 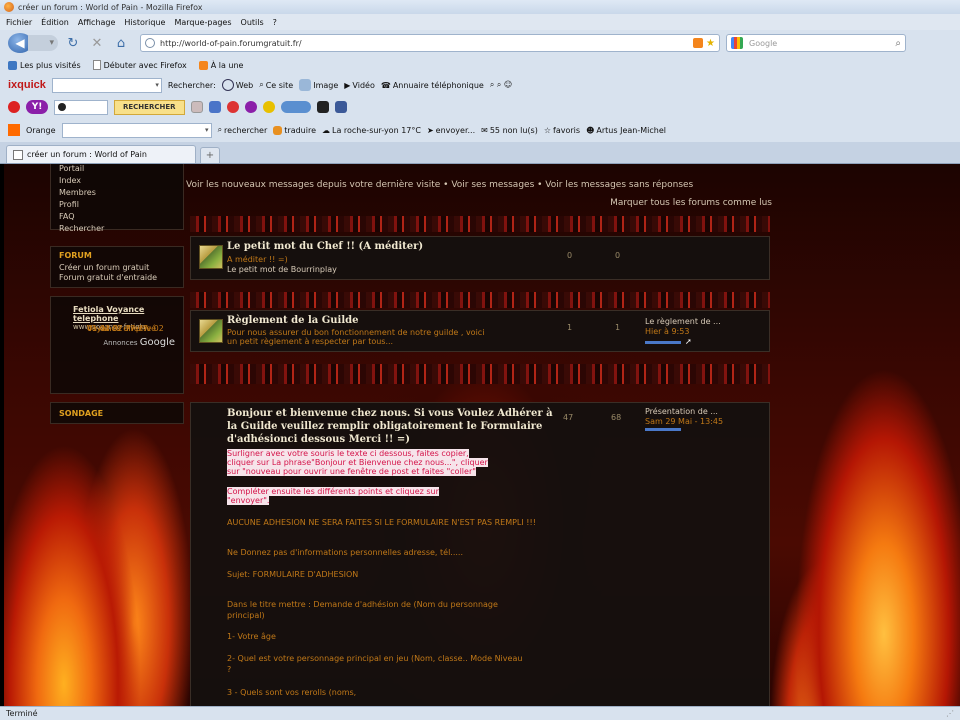 What do you see at coordinates (430, 130) in the screenshot?
I see `send-icon: ➤` at bounding box center [430, 130].